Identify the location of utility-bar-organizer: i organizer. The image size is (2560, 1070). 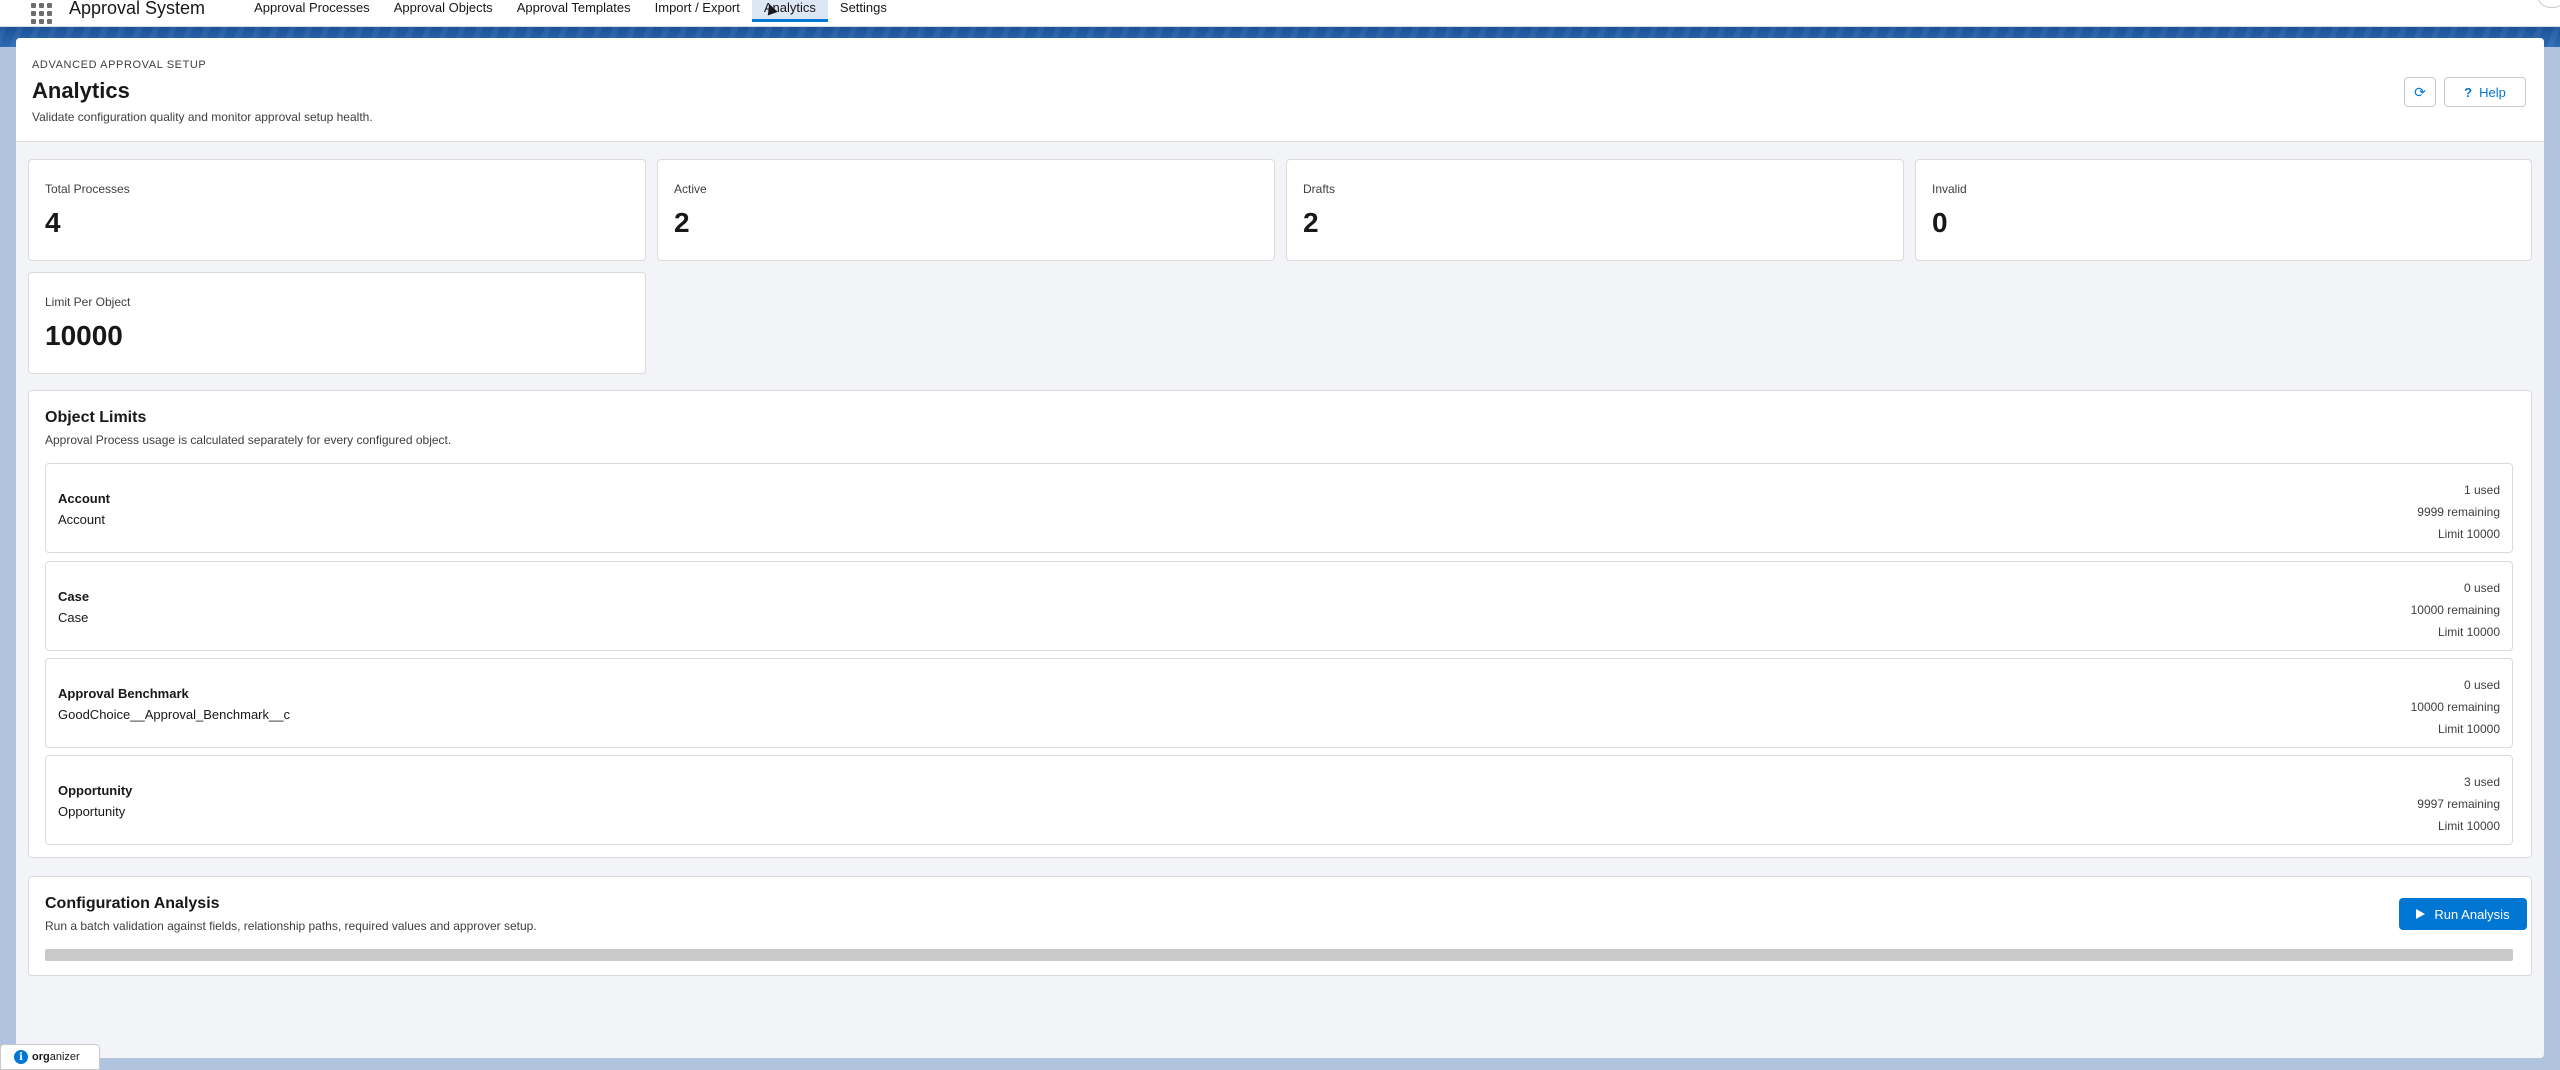
(50, 1057).